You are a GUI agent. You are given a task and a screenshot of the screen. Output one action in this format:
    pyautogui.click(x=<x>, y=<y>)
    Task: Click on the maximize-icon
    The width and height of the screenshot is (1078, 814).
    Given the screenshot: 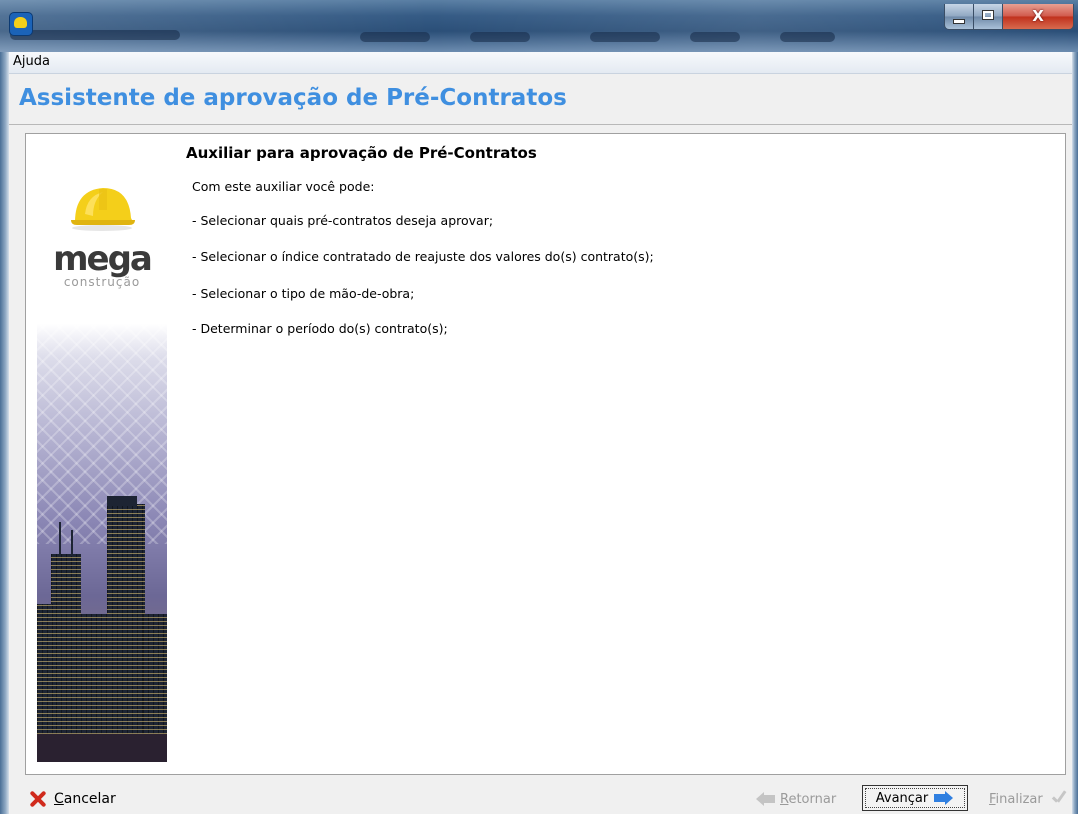 What is the action you would take?
    pyautogui.click(x=988, y=15)
    